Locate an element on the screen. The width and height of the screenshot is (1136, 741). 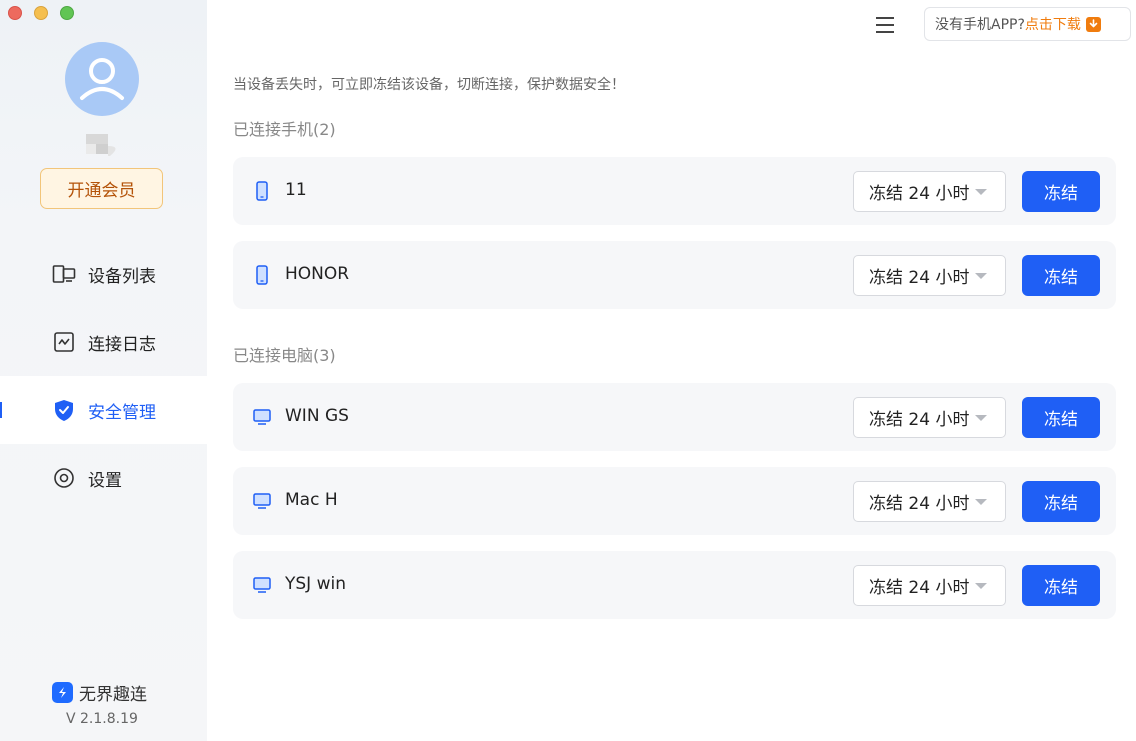
username-redacted is located at coordinates (101, 145).